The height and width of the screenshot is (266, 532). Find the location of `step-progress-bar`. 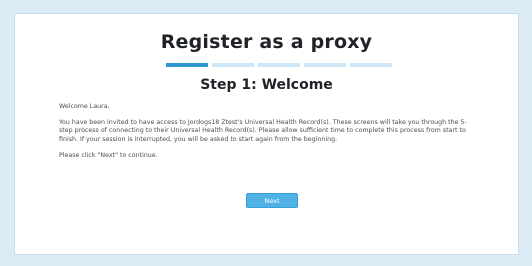

step-progress-bar is located at coordinates (279, 65).